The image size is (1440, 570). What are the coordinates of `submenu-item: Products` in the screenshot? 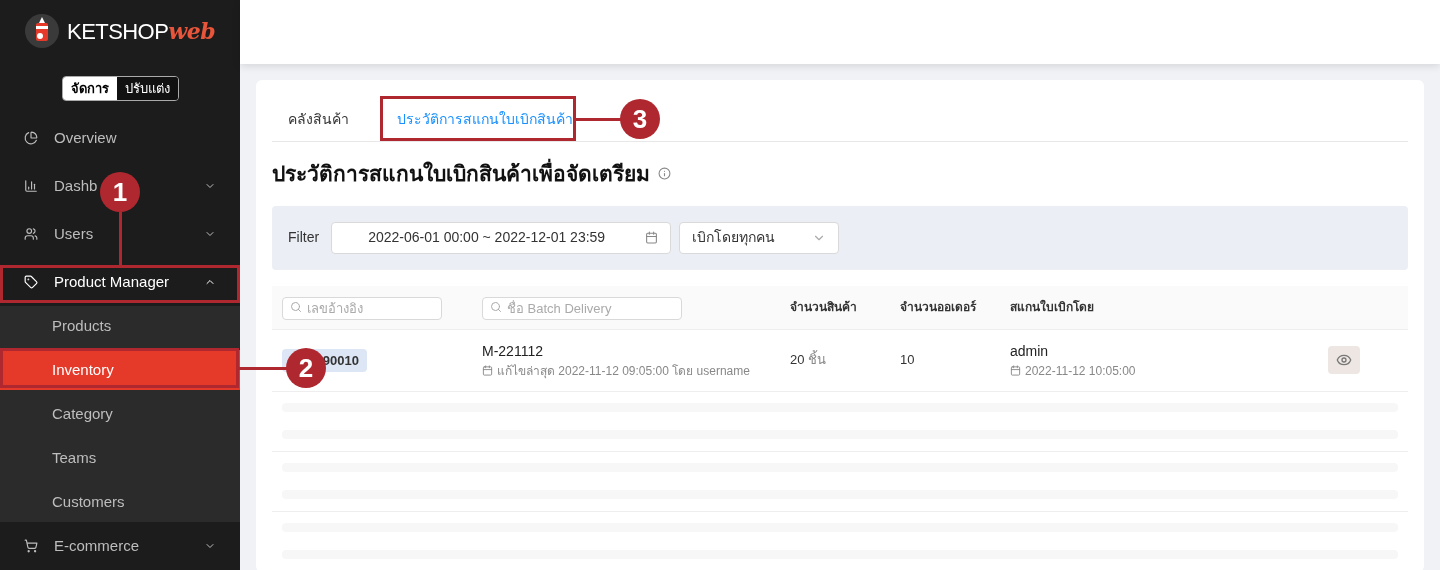 It's located at (120, 326).